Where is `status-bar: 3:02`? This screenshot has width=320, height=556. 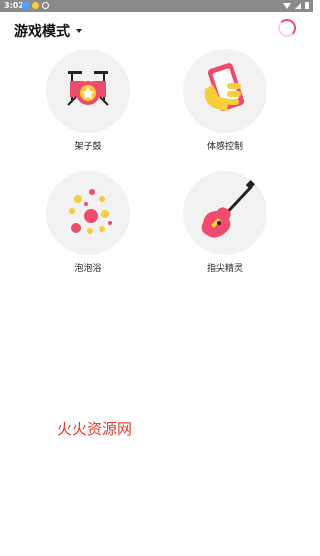 status-bar: 3:02 is located at coordinates (156, 6).